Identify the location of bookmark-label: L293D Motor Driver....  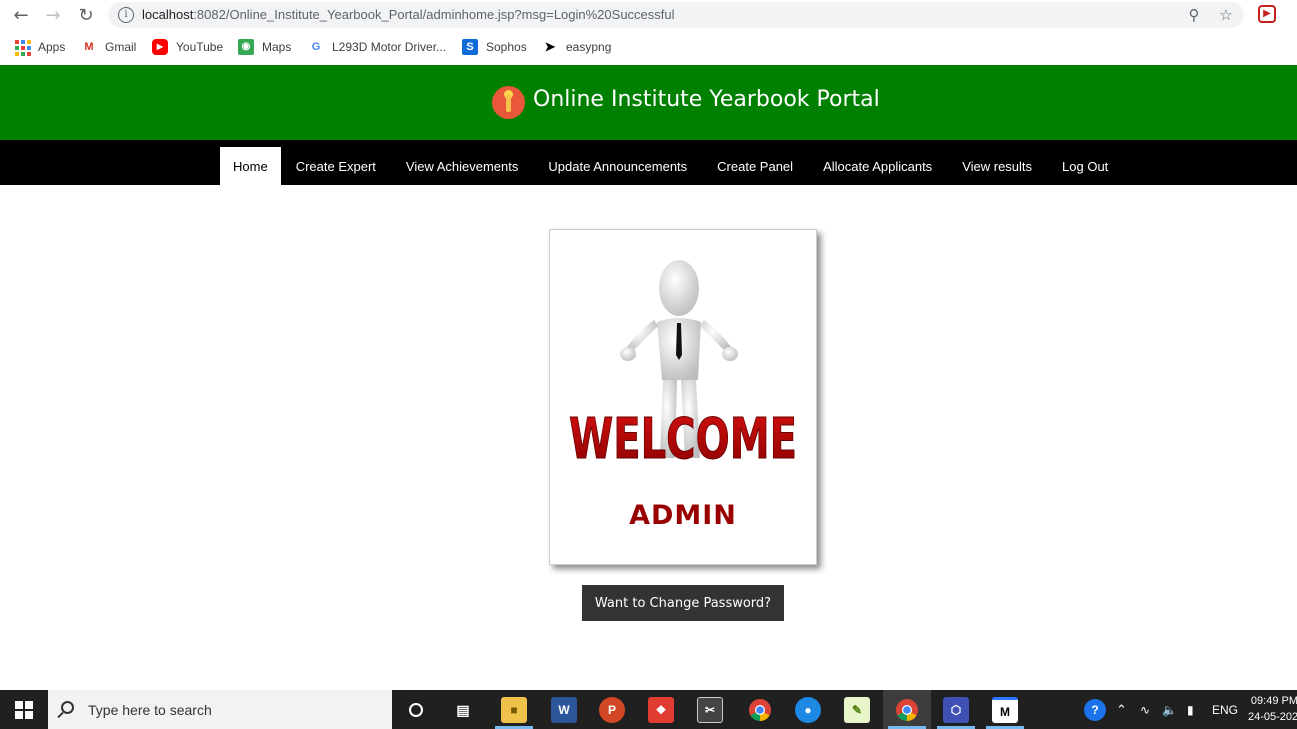
(389, 47).